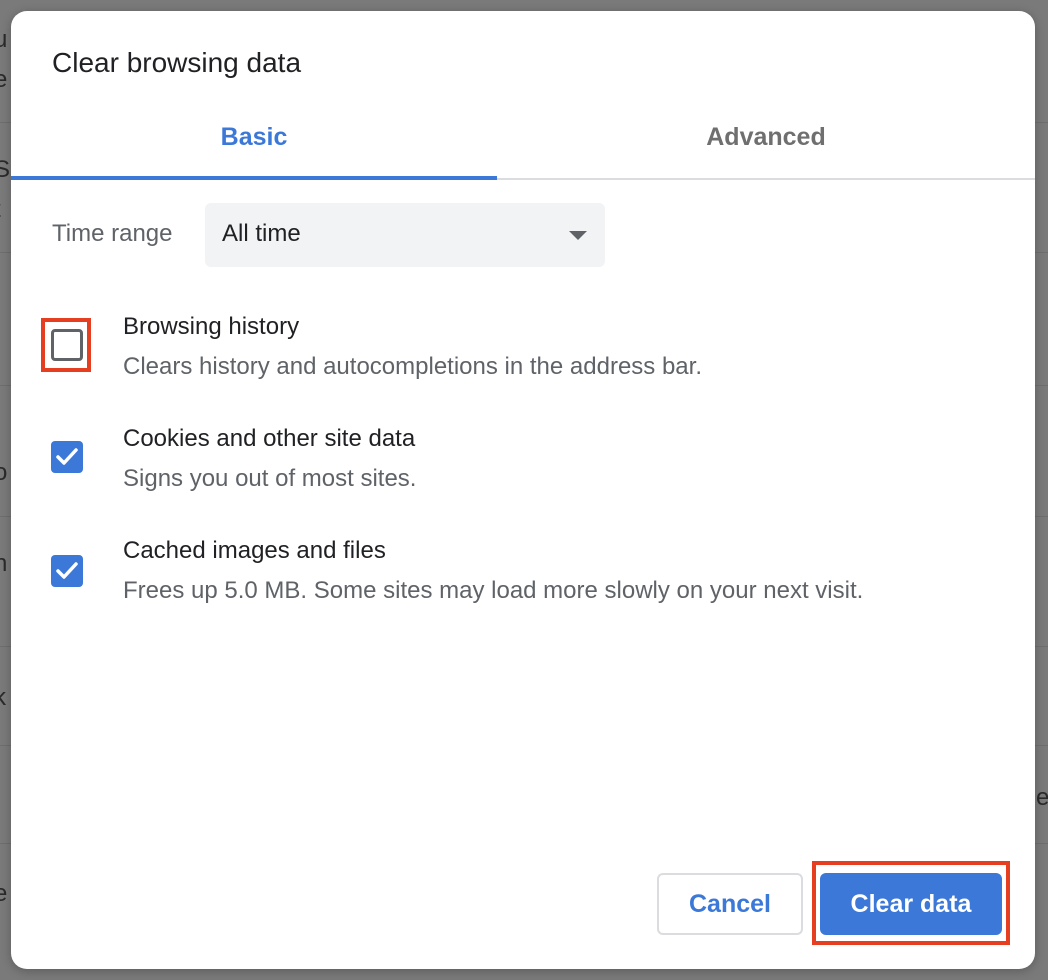 Image resolution: width=1048 pixels, height=980 pixels. I want to click on time-range-value: All time, so click(261, 233).